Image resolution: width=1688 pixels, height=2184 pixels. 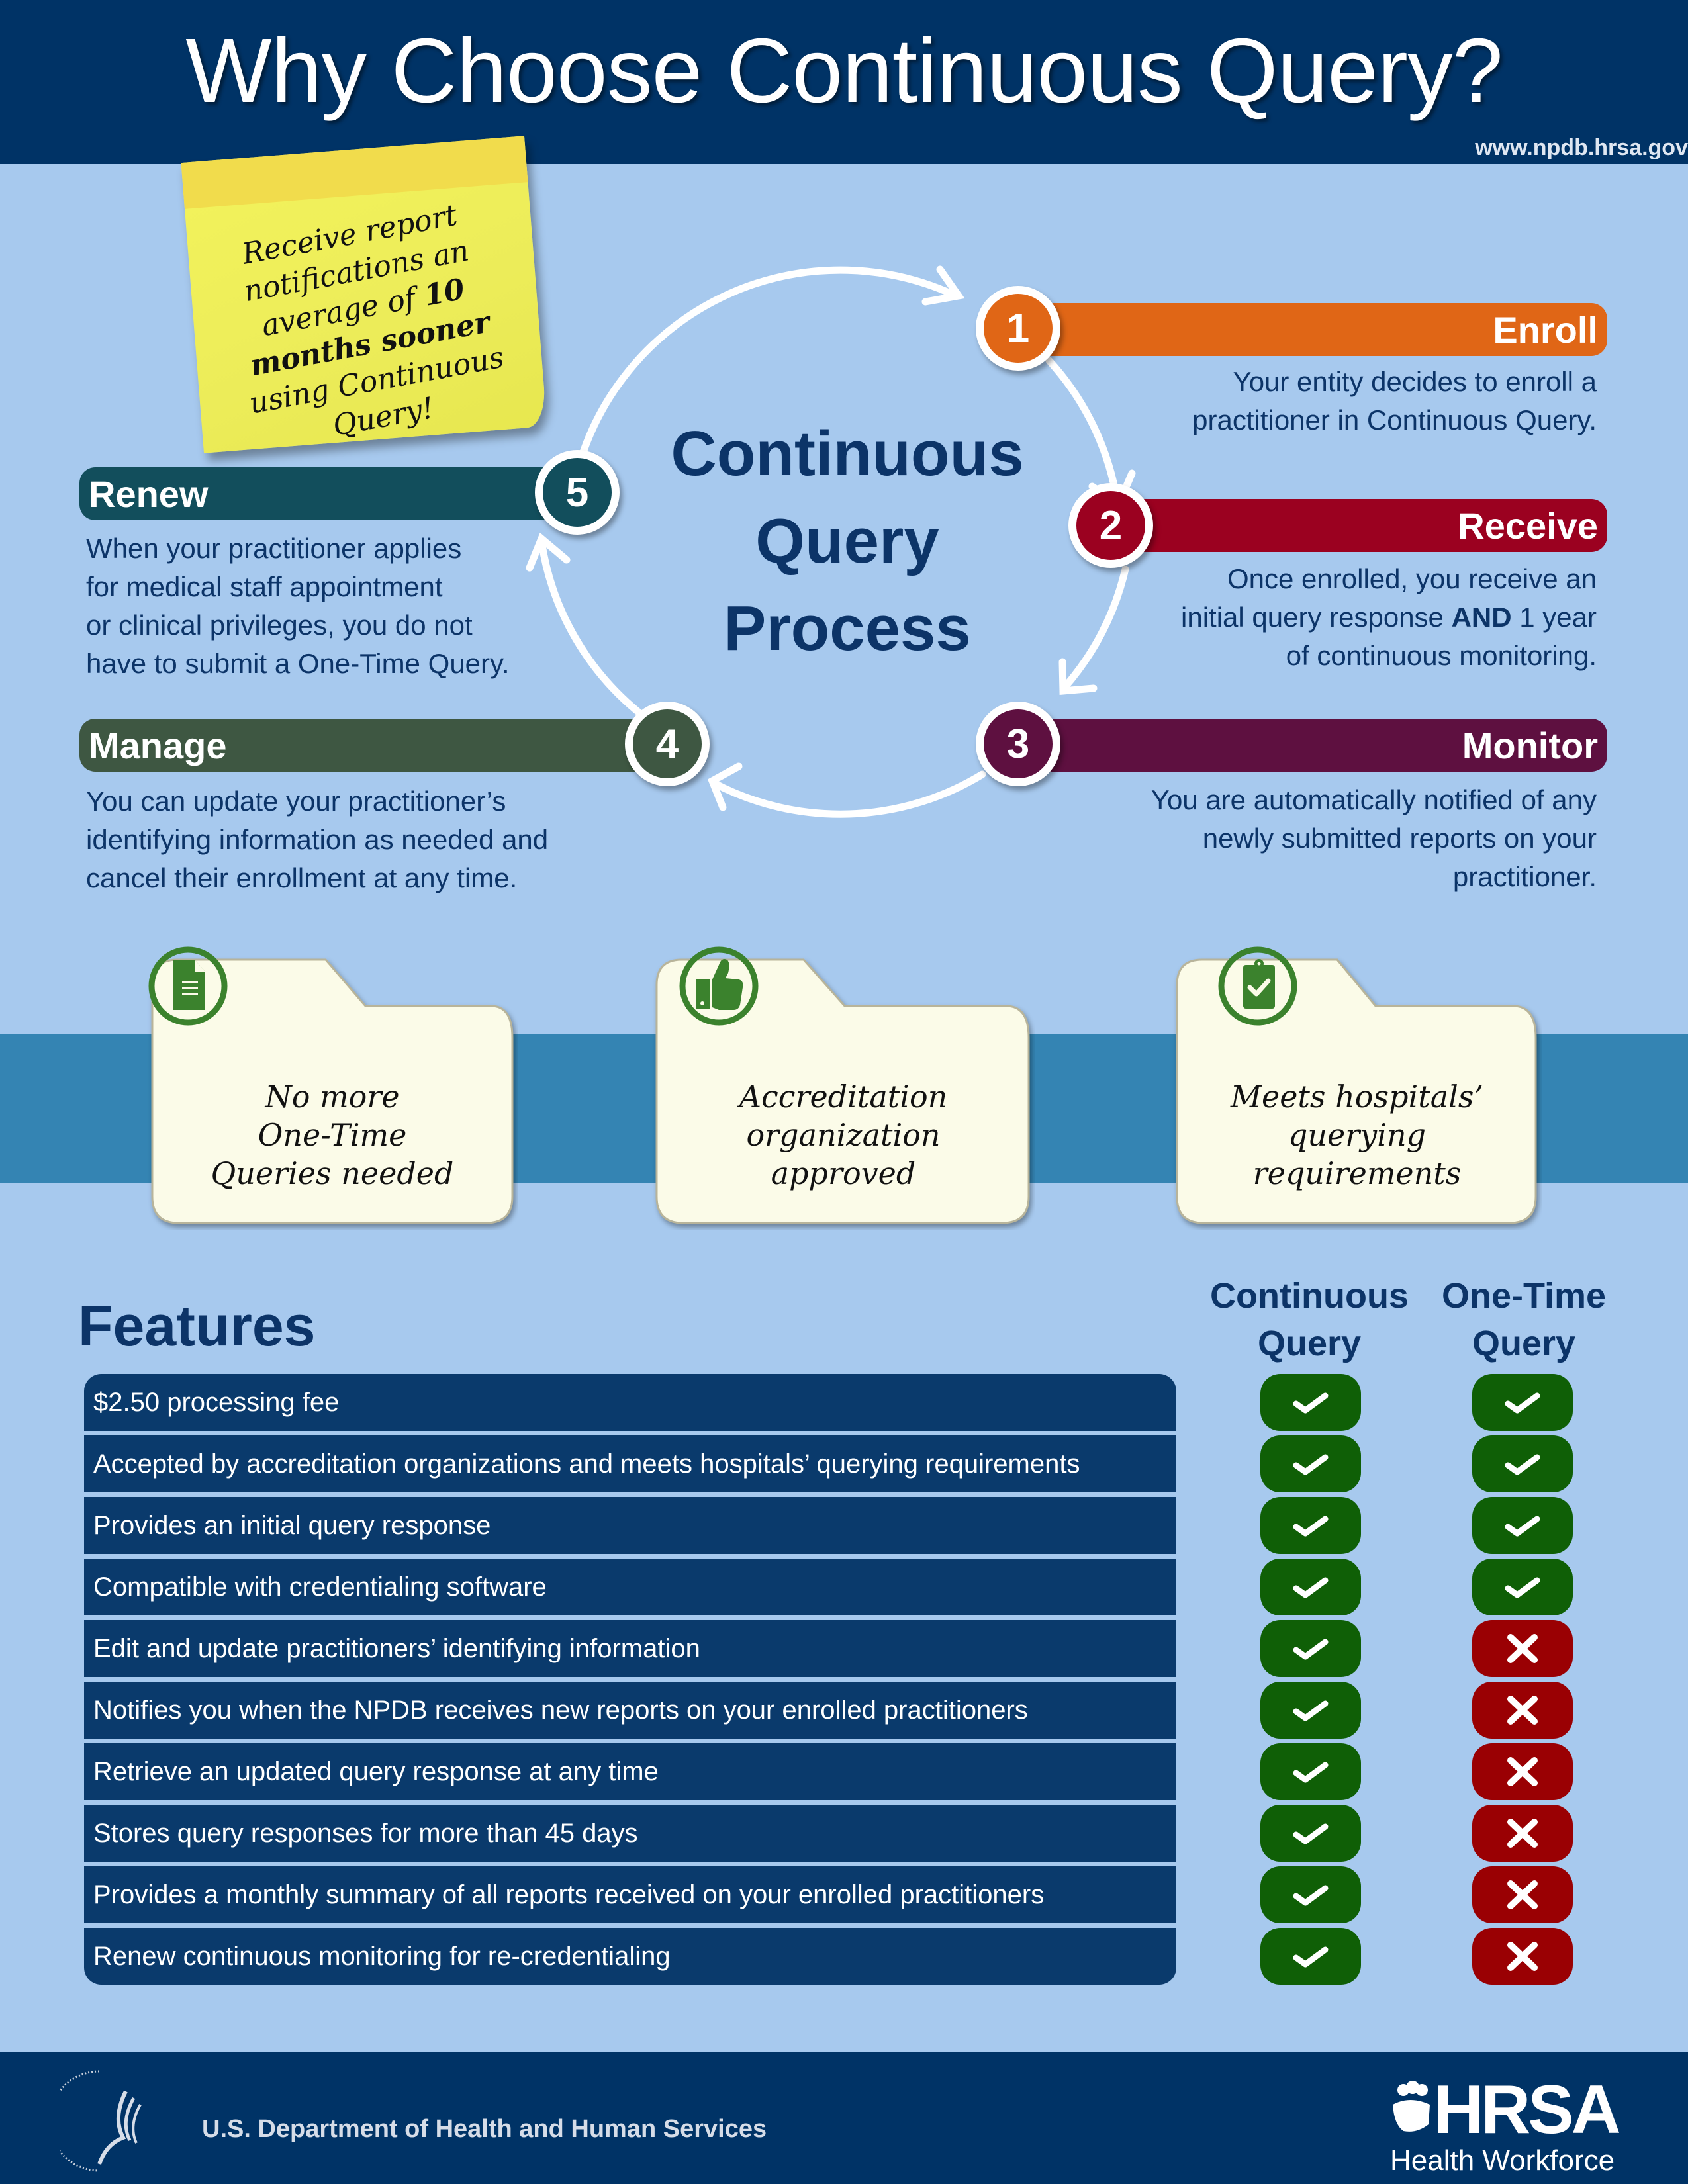 What do you see at coordinates (320, 1587) in the screenshot?
I see `feature-label: Compatible with credentialing software` at bounding box center [320, 1587].